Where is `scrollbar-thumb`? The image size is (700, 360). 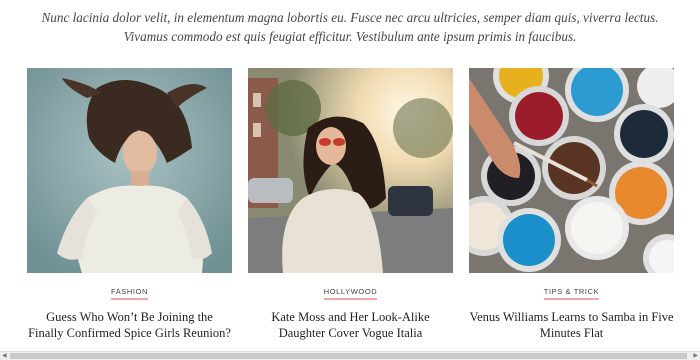
scrollbar-thumb is located at coordinates (348, 356).